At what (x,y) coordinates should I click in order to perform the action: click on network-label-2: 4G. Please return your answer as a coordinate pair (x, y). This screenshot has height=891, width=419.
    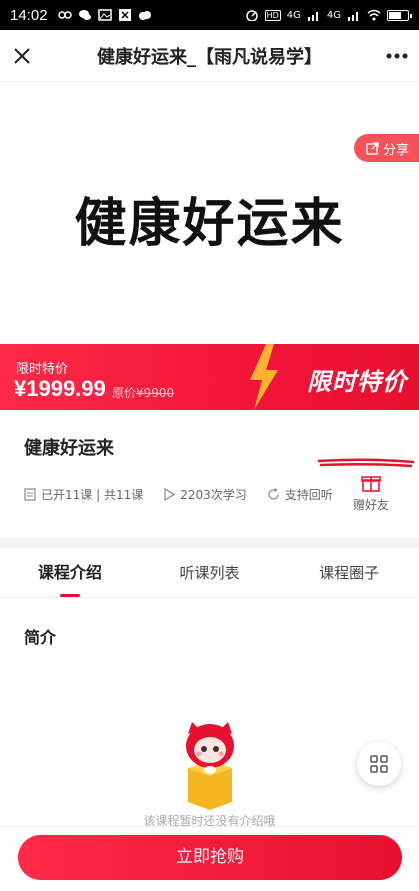
    Looking at the image, I should click on (333, 15).